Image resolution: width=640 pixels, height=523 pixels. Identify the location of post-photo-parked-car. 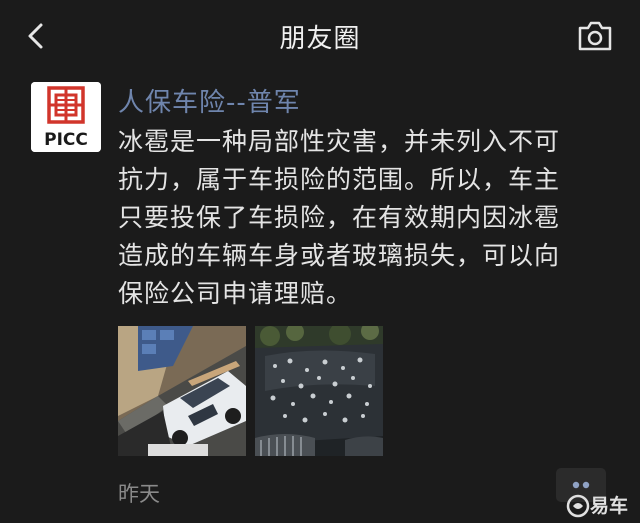
(182, 391).